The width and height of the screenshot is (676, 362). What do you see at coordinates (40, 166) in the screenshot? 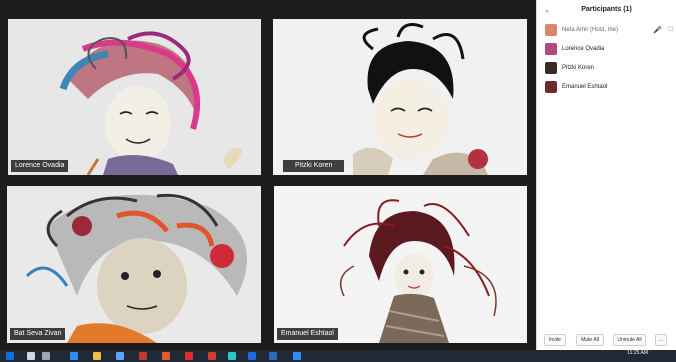
I see `participant-name-label: Lorence Ovadia` at bounding box center [40, 166].